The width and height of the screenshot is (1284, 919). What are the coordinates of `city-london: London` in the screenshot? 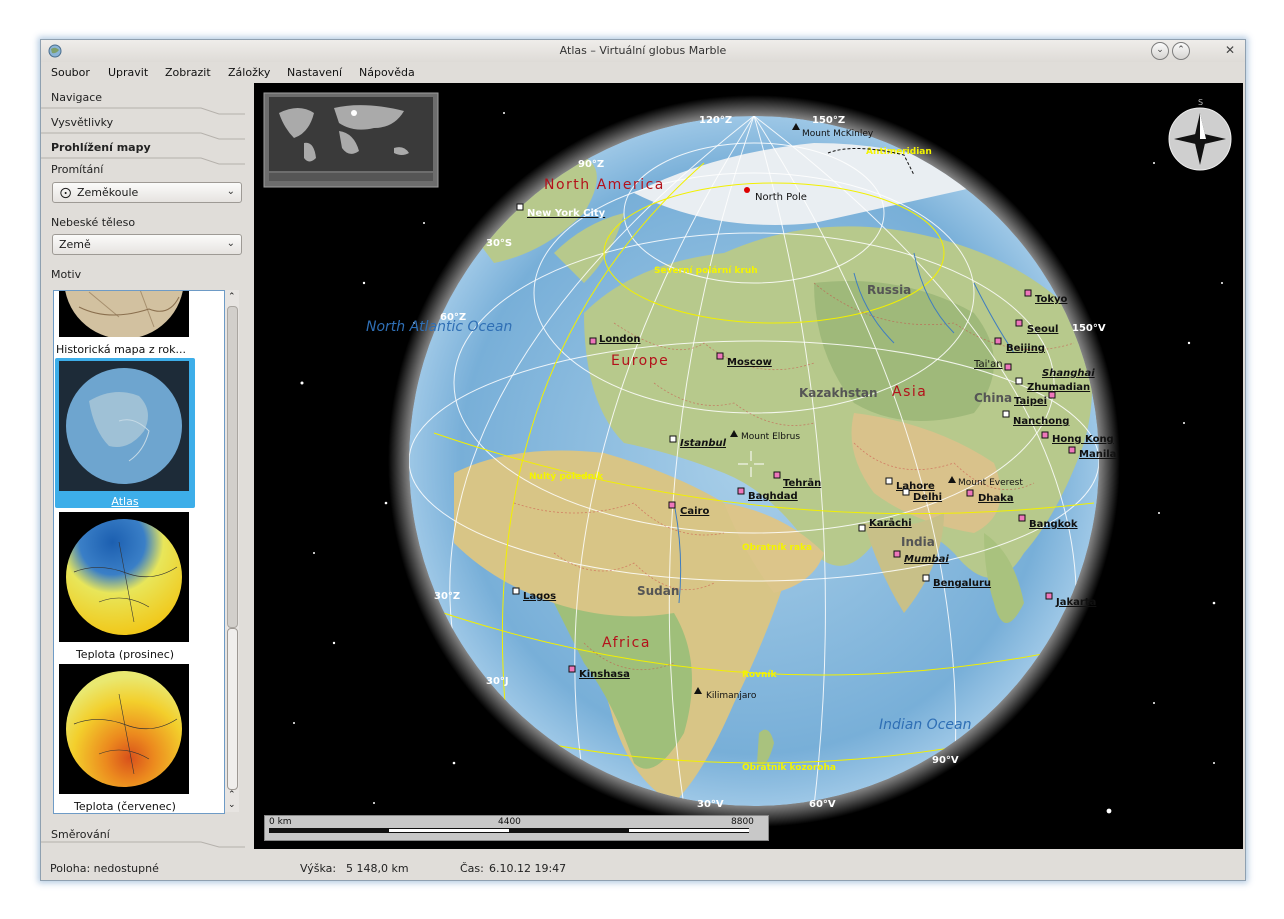 It's located at (620, 339).